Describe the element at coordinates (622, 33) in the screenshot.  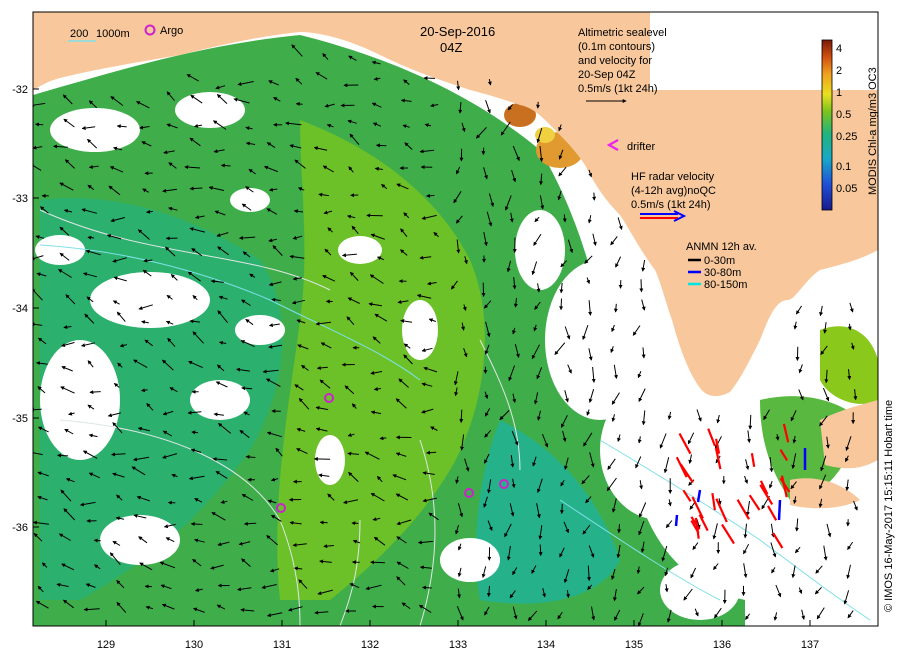
I see `altimetry-line: Altimetric sealevel` at that location.